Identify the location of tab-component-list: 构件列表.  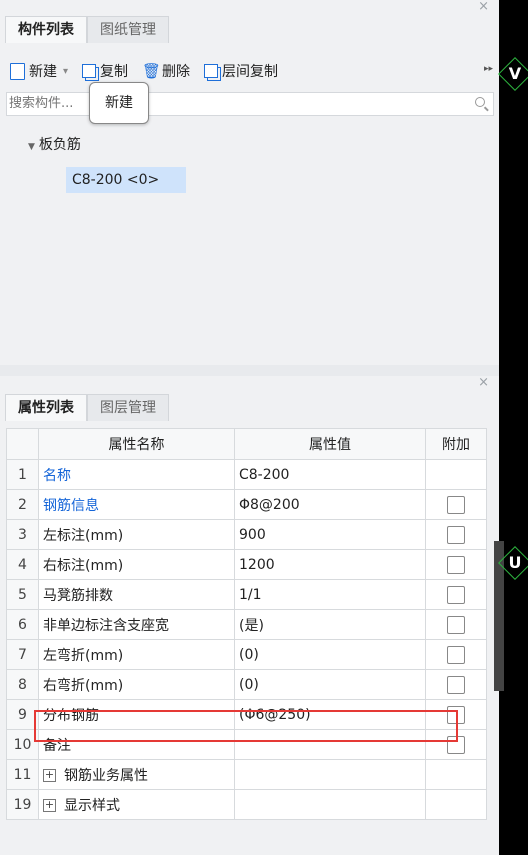
(46, 29).